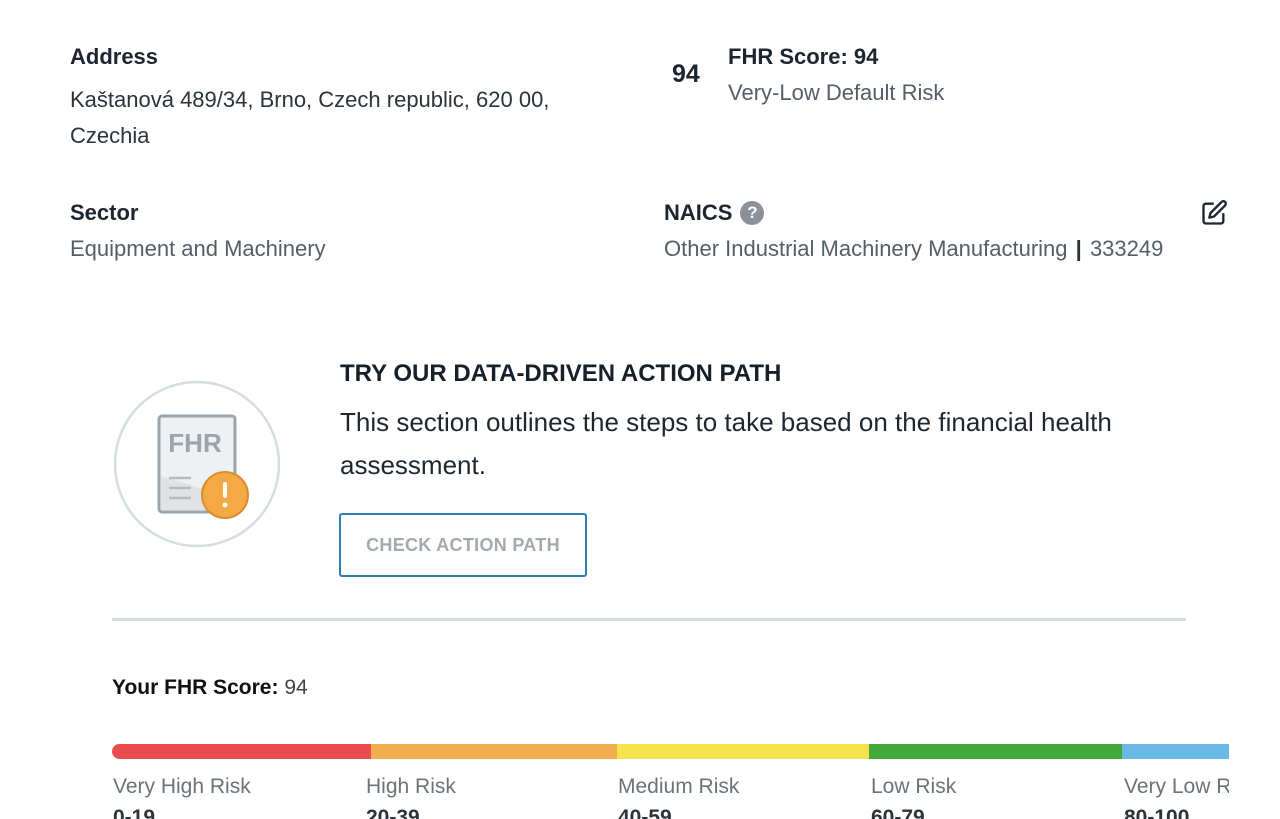 The image size is (1280, 819). What do you see at coordinates (898, 812) in the screenshot?
I see `risk-band-range: 60-79` at bounding box center [898, 812].